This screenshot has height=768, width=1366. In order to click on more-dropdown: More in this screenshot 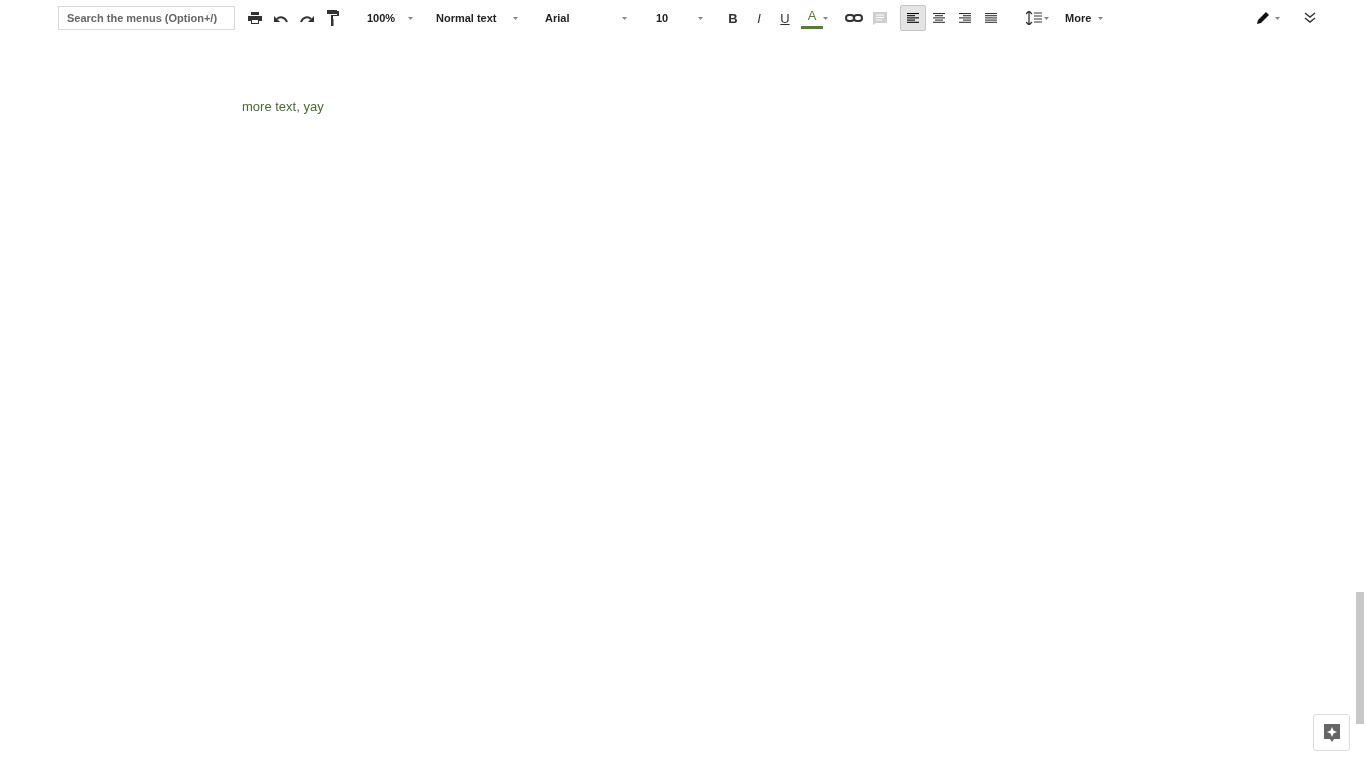, I will do `click(1084, 18)`.